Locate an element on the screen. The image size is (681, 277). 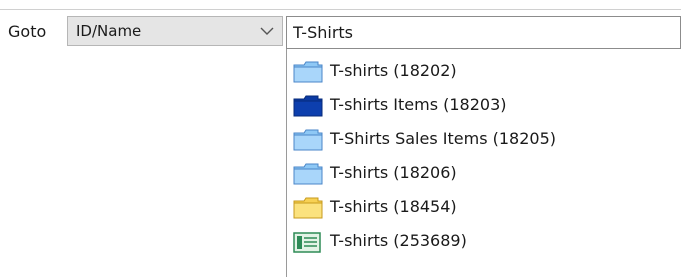
folder-dark-blue-icon is located at coordinates (308, 106).